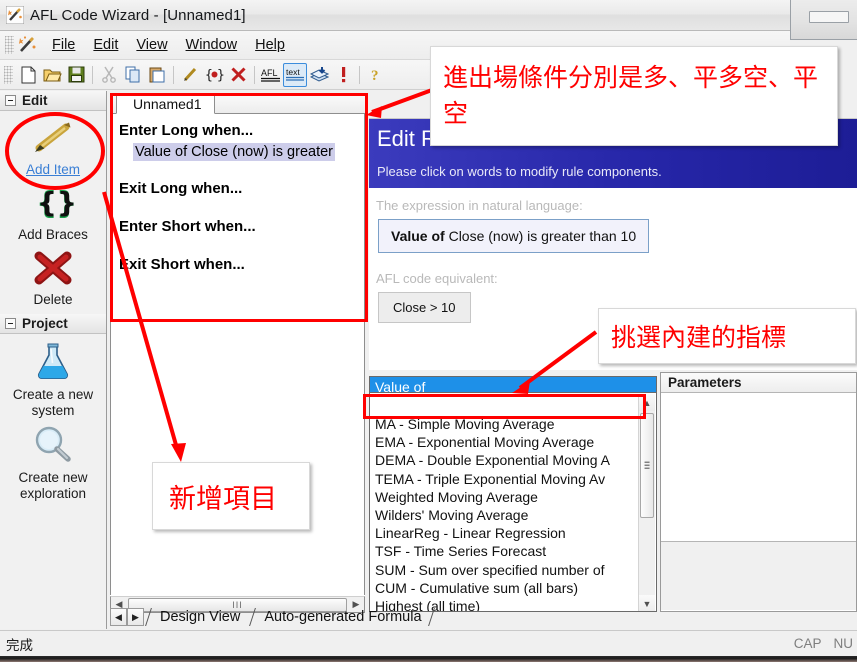 This screenshot has width=857, height=662. I want to click on sidebar-group-project-header: Project, so click(53, 324).